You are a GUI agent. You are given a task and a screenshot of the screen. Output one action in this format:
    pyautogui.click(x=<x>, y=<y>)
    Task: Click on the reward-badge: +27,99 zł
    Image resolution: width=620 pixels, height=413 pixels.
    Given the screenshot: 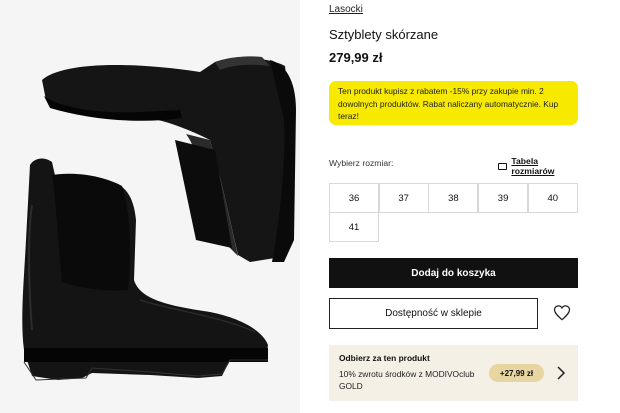 What is the action you would take?
    pyautogui.click(x=516, y=373)
    